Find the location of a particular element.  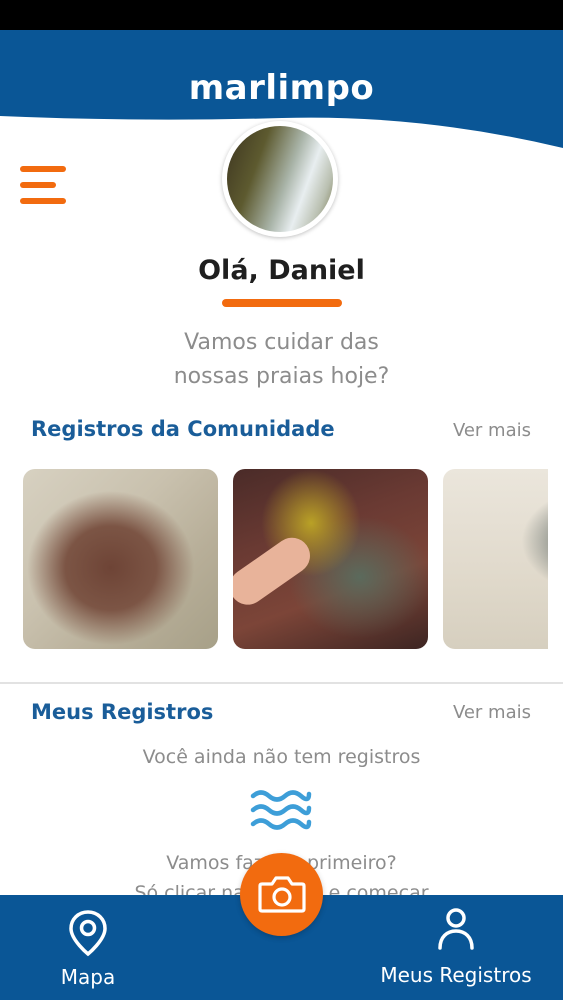

menu-button is located at coordinates (43, 186).